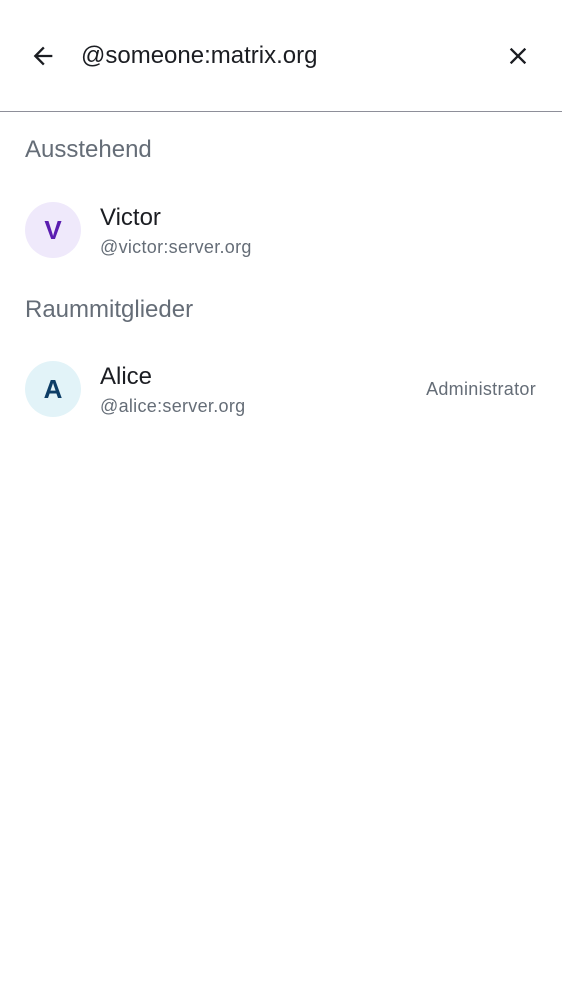 This screenshot has width=562, height=1000. Describe the element at coordinates (126, 376) in the screenshot. I see `member-name: Alice` at that location.